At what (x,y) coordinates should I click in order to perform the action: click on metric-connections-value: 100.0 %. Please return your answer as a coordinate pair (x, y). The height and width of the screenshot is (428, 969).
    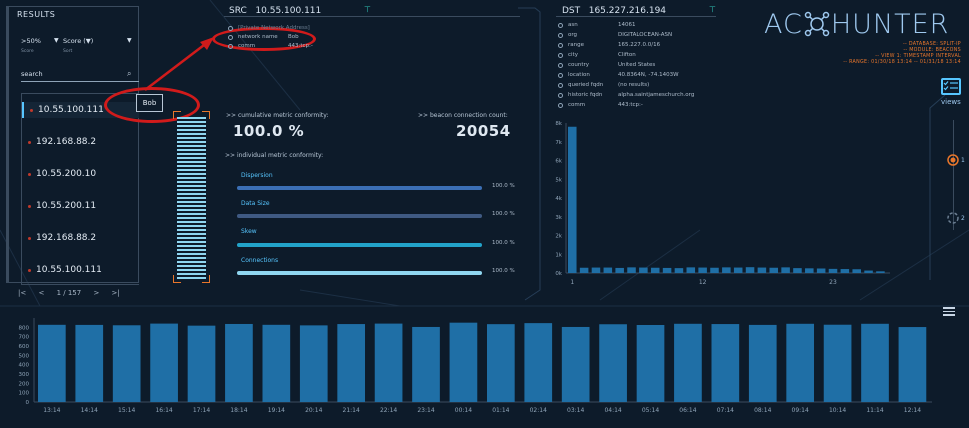
    Looking at the image, I should click on (503, 271).